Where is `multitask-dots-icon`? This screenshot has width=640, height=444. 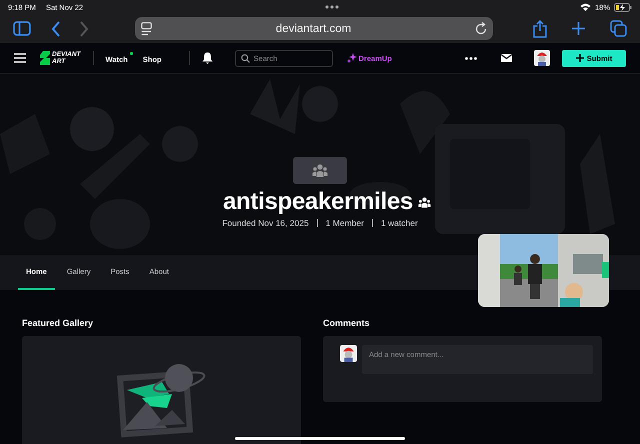 multitask-dots-icon is located at coordinates (331, 7).